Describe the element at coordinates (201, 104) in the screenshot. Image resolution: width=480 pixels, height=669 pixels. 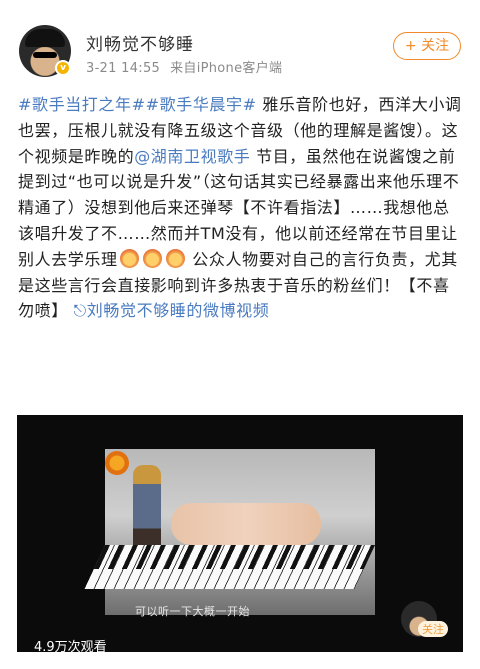
I see `hashtag-link: #歌手华晨宇#` at that location.